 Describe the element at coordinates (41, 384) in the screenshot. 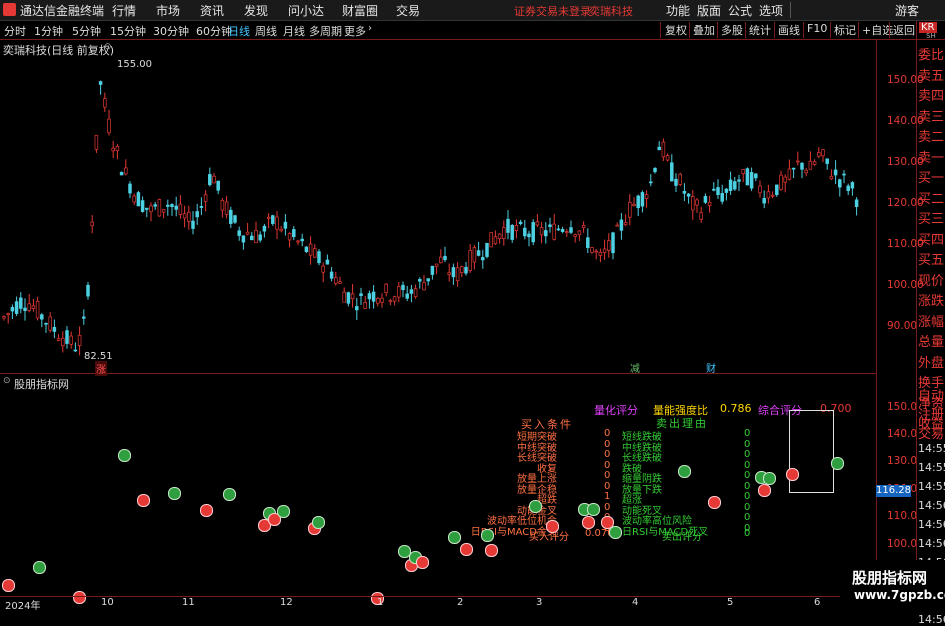

I see `indicator-title: 股朋指标网` at that location.